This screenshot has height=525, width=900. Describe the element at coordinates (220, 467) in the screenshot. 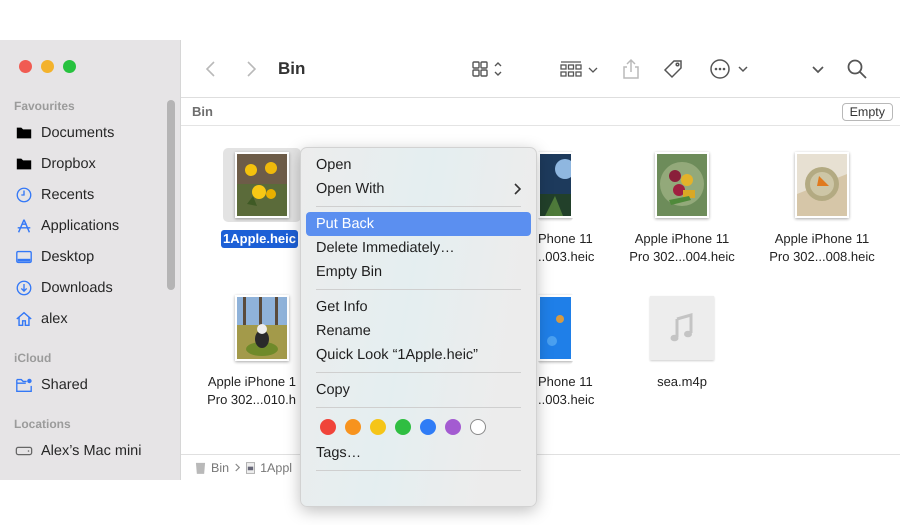

I see `path-item: Bin` at that location.